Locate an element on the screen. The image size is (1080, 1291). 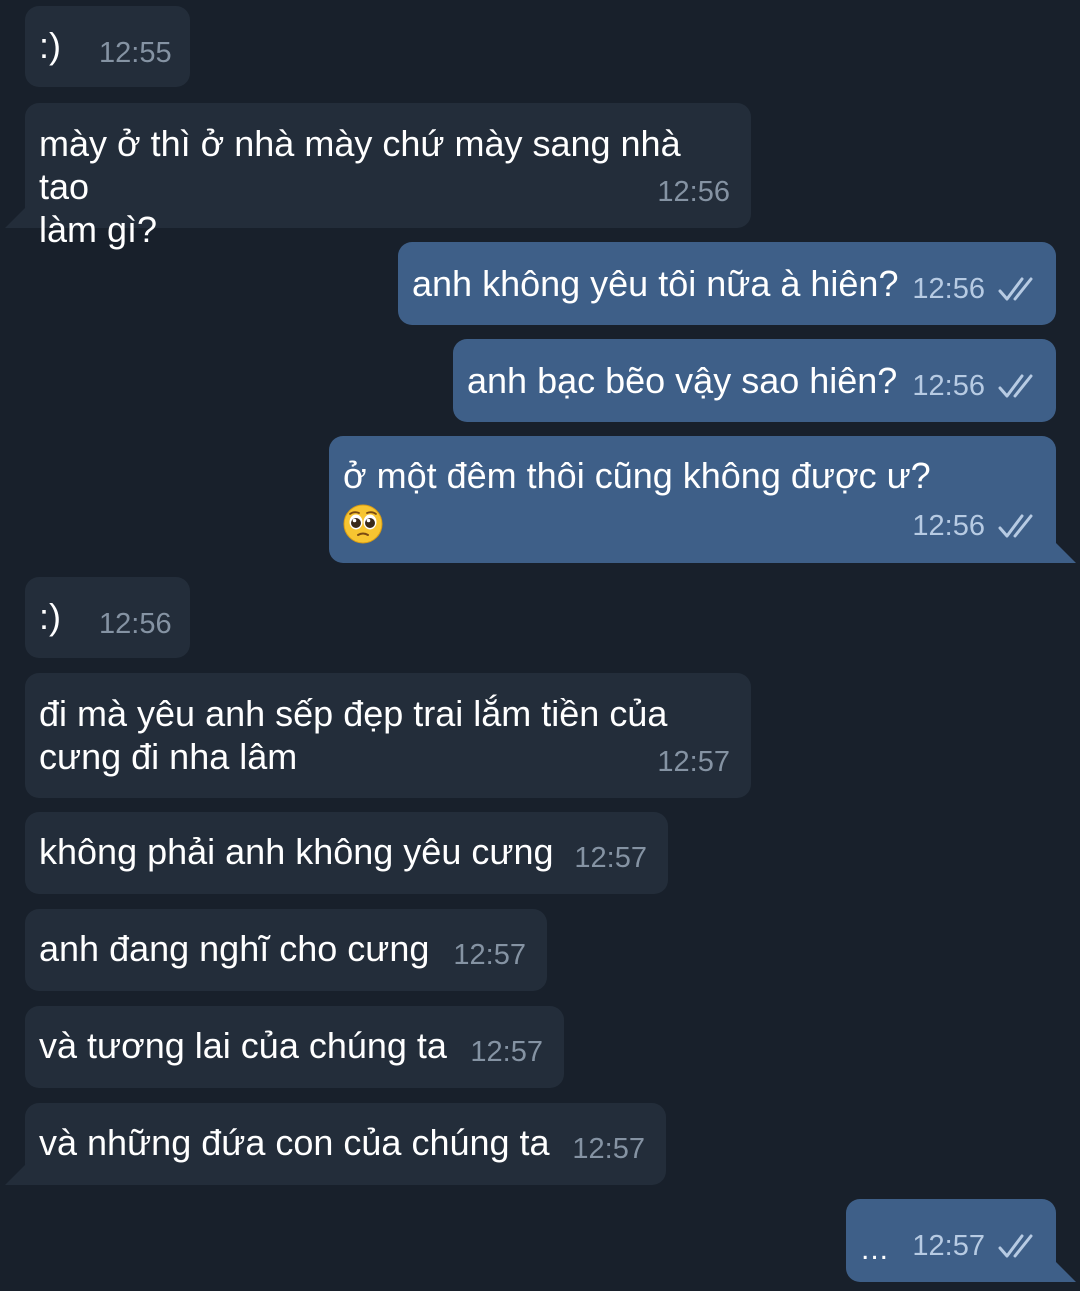
pleading-face-emoji is located at coordinates (363, 524).